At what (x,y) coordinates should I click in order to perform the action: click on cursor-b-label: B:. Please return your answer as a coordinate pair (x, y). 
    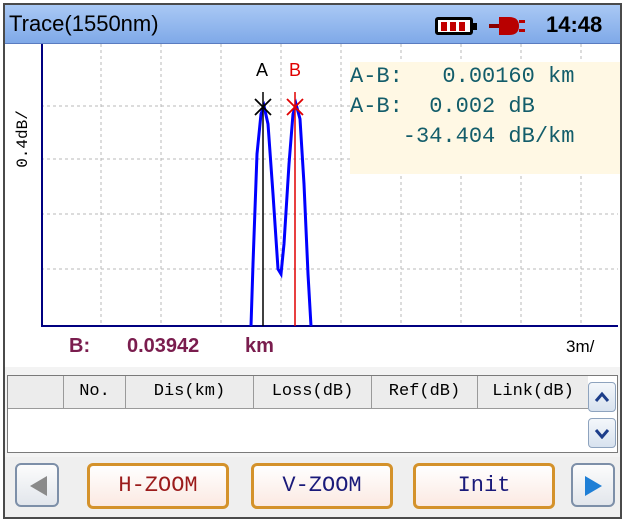
    Looking at the image, I should click on (80, 346).